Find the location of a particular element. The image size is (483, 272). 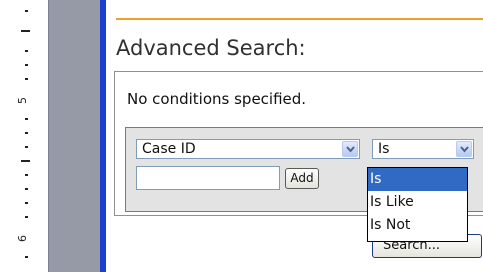

ruler-number: 6 is located at coordinates (22, 238).